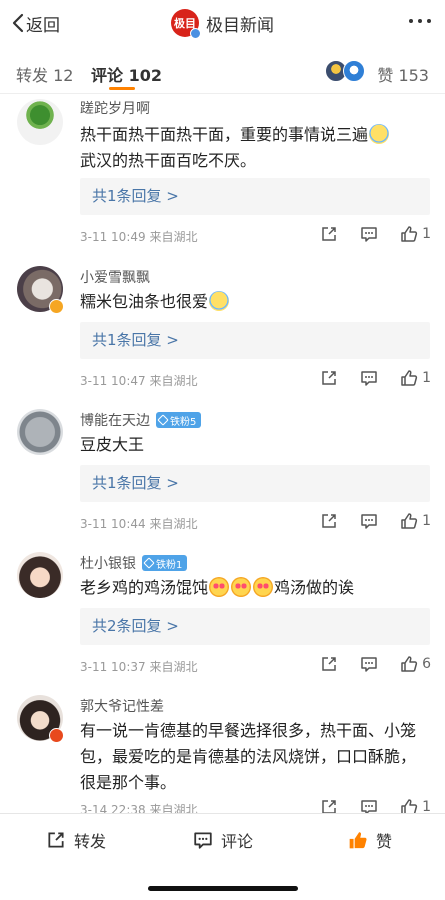 The width and height of the screenshot is (445, 900). Describe the element at coordinates (426, 664) in the screenshot. I see `like-count: 6` at that location.